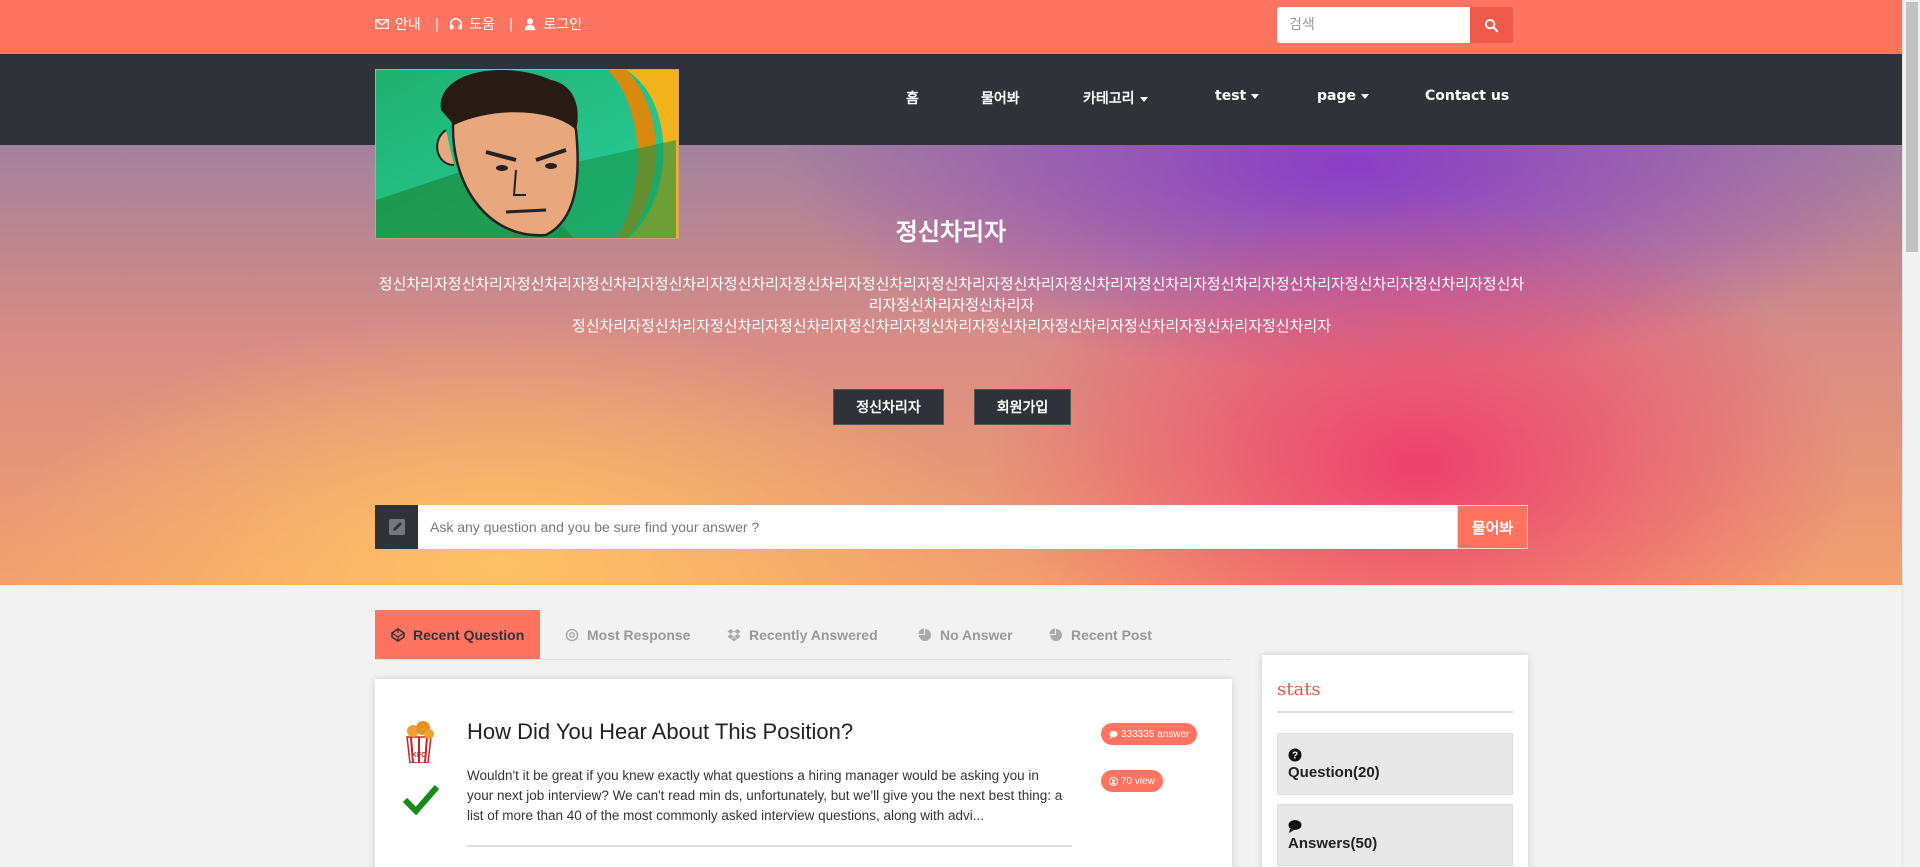 Image resolution: width=1920 pixels, height=867 pixels. I want to click on tab-label: Recently Answered, so click(813, 634).